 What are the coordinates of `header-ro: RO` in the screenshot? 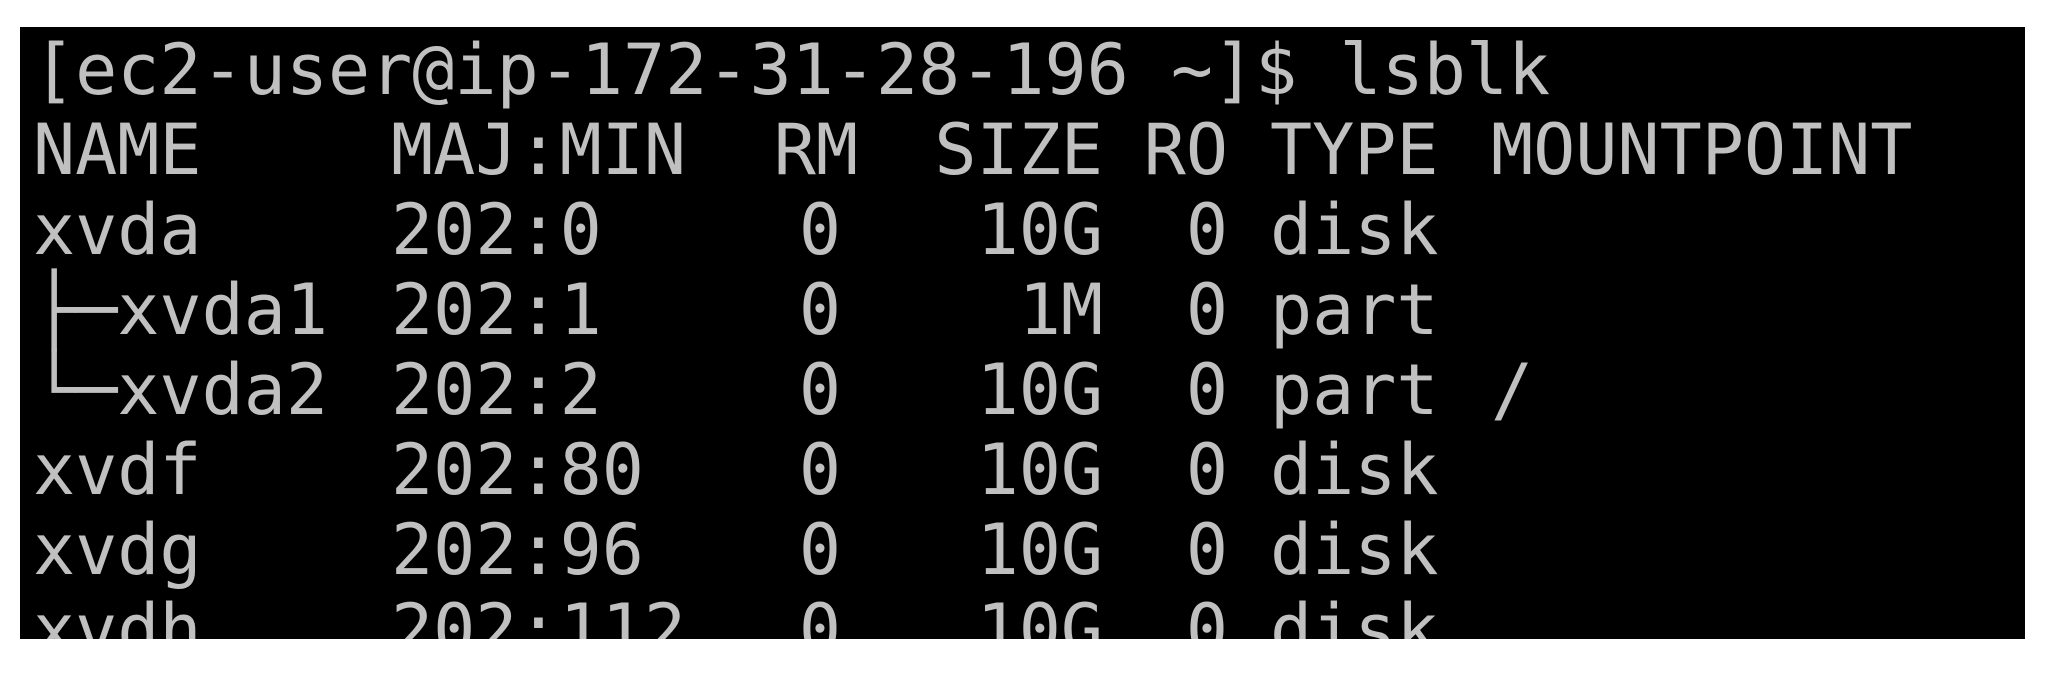 It's located at (1185, 150).